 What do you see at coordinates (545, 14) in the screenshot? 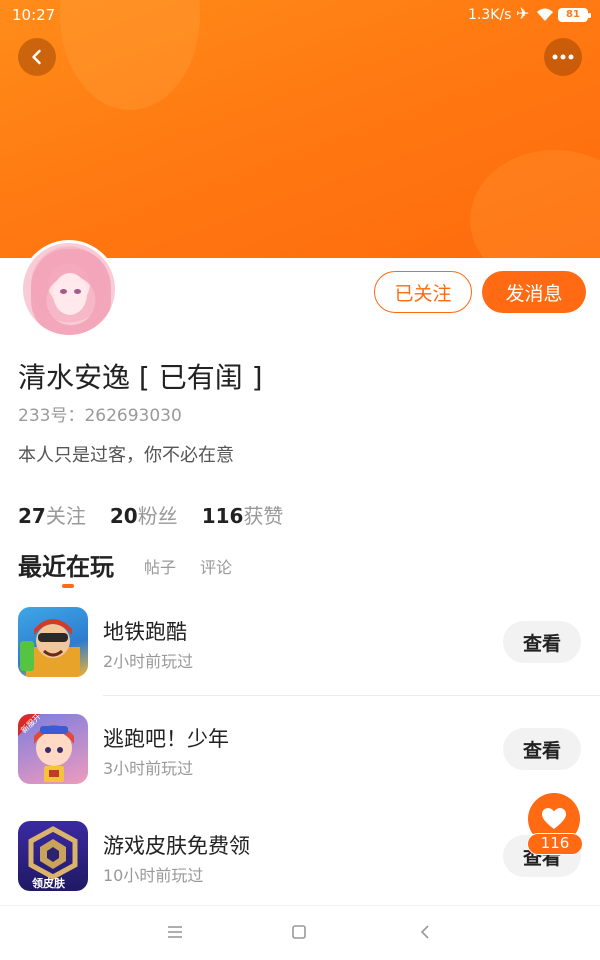
I see `wifi-icon` at bounding box center [545, 14].